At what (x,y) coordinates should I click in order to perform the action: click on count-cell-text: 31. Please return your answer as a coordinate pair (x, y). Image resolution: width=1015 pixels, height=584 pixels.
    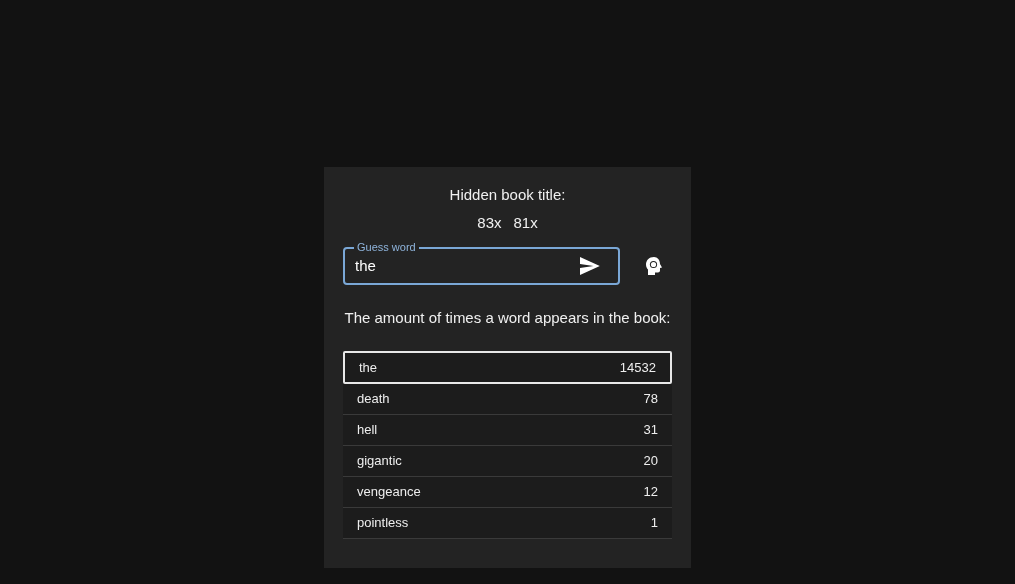
    Looking at the image, I should click on (650, 430).